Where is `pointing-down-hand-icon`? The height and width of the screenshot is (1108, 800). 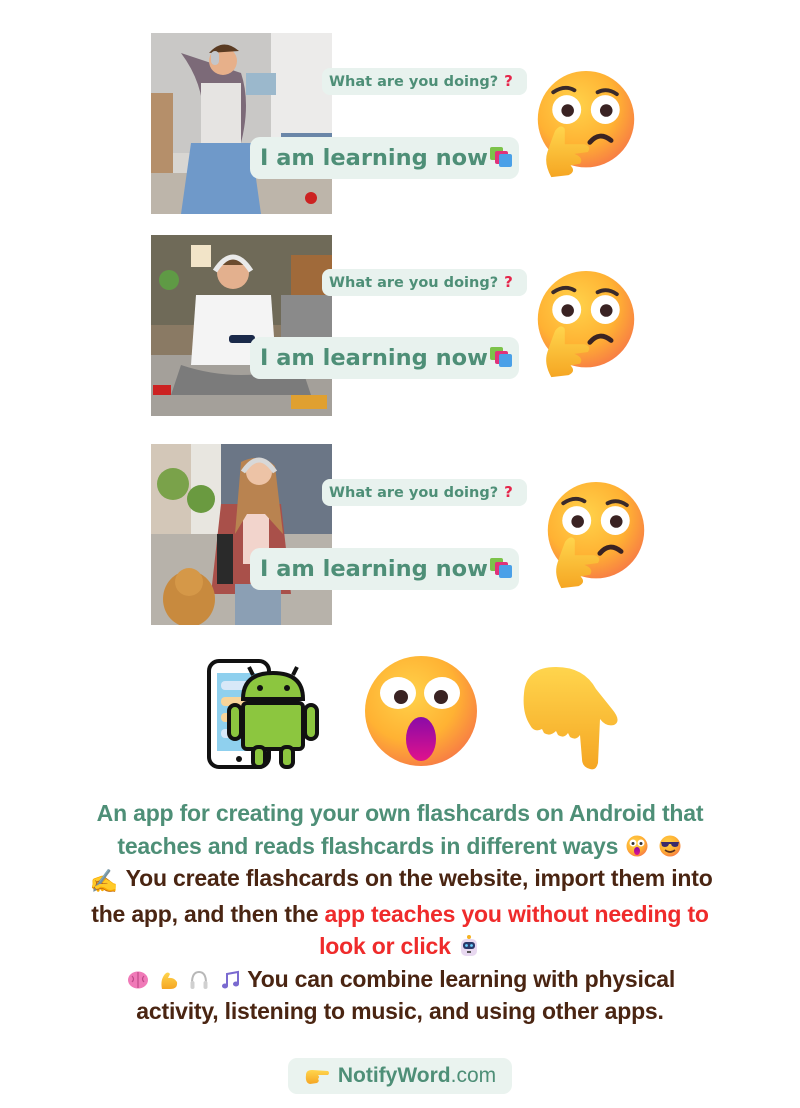
pointing-down-hand-icon is located at coordinates (570, 718).